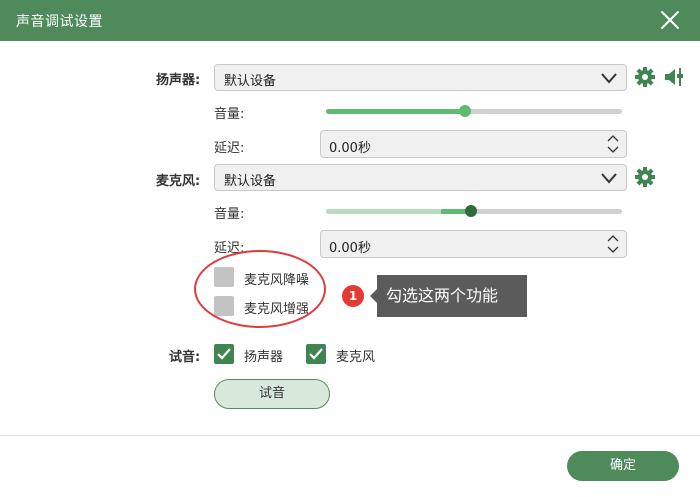 Image resolution: width=700 pixels, height=497 pixels. Describe the element at coordinates (442, 295) in the screenshot. I see `annotation-text: 勾选这两个功能` at that location.